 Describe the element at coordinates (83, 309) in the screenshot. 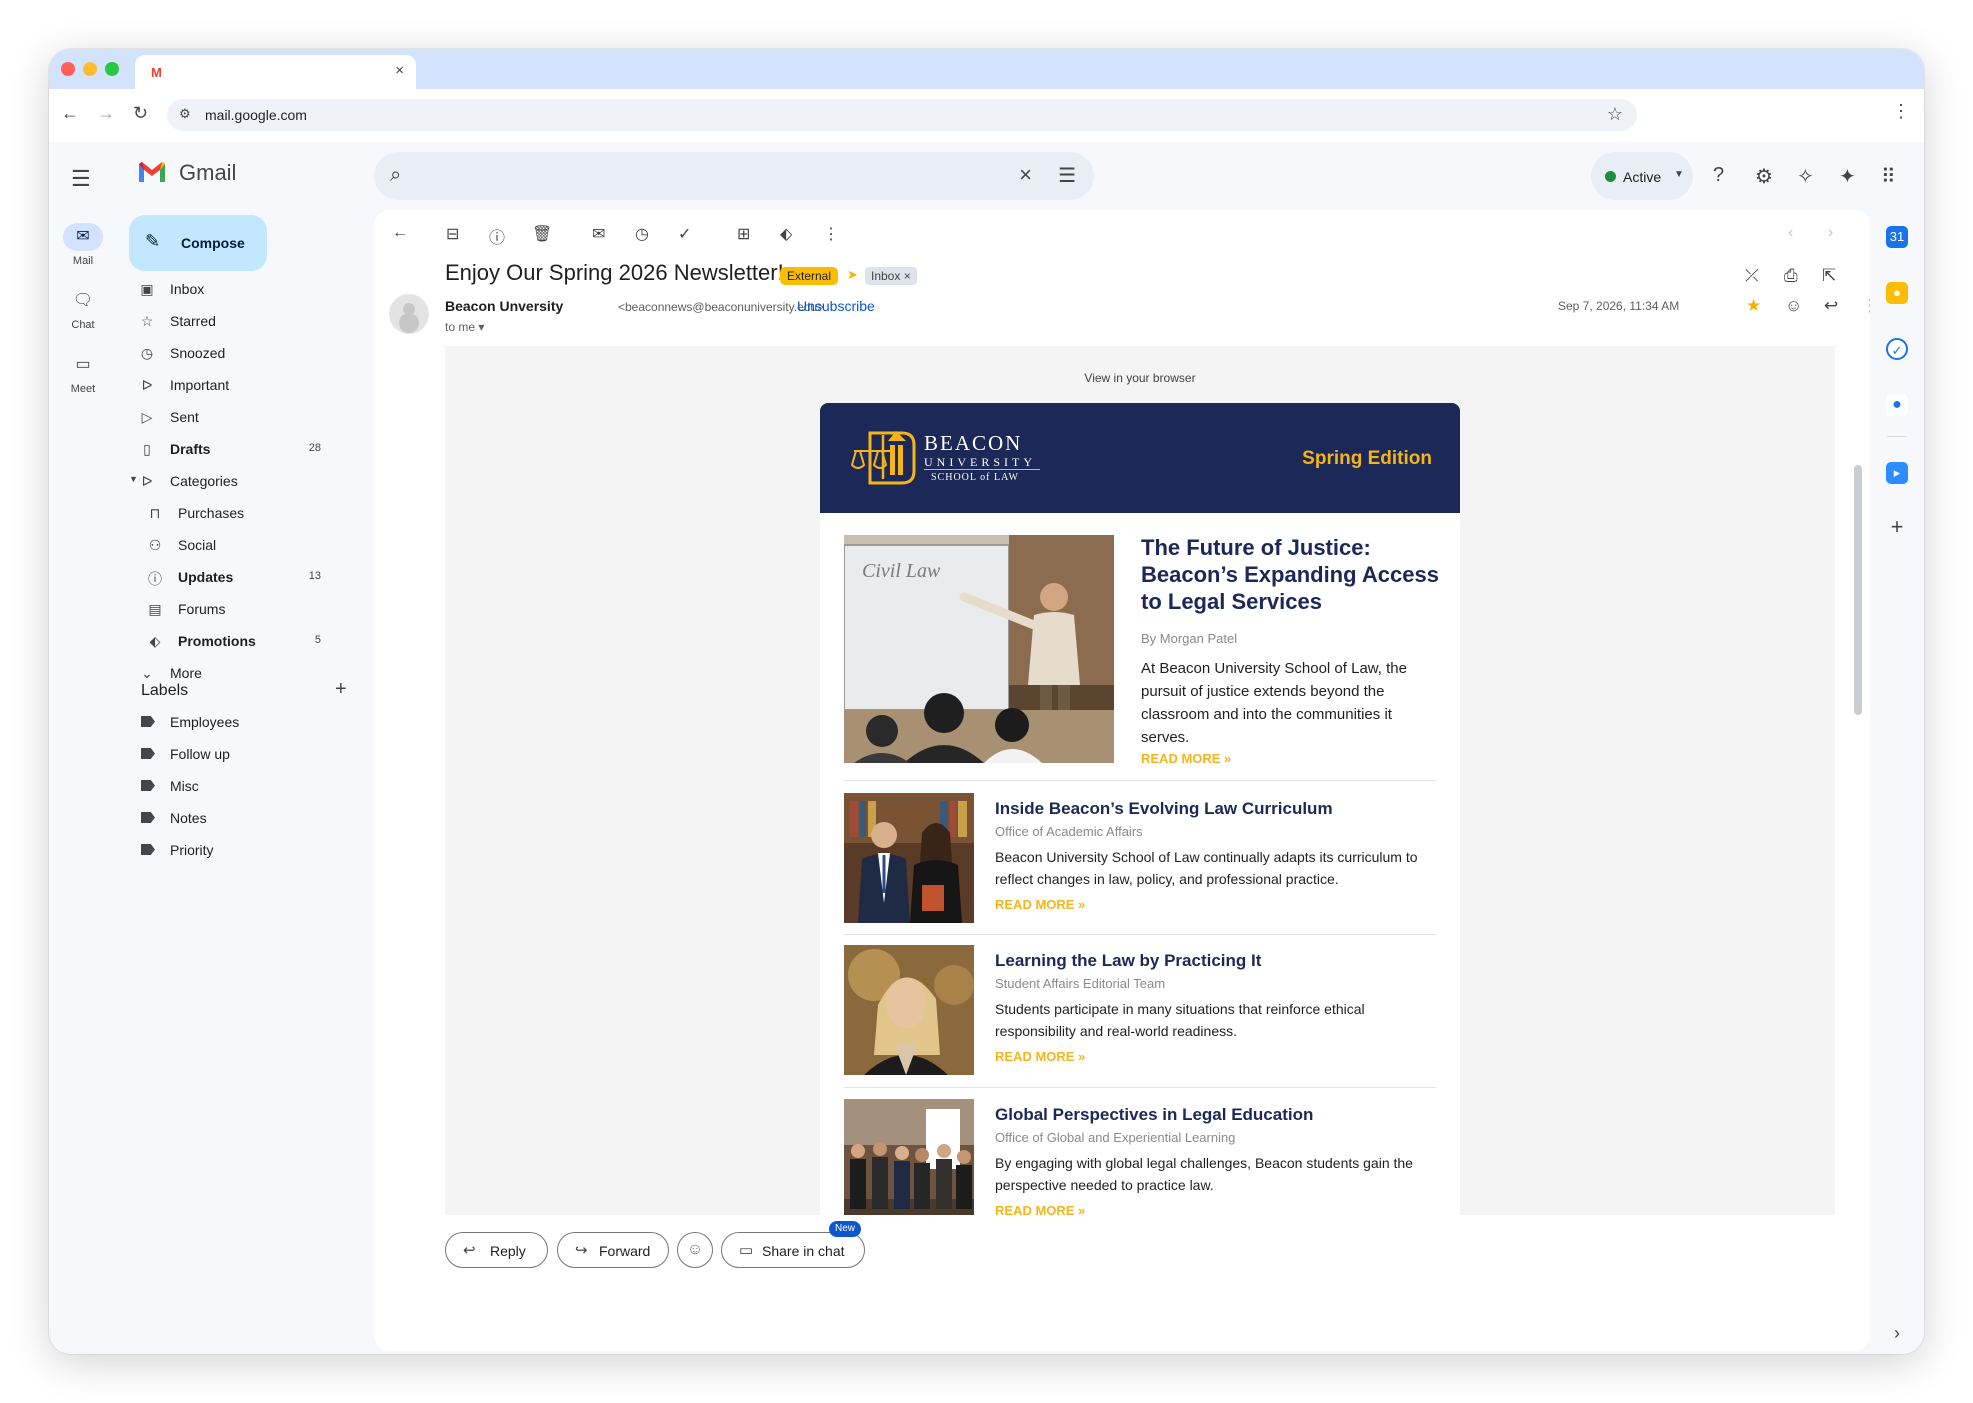

I see `rail-chat: 🗨 Chat` at that location.